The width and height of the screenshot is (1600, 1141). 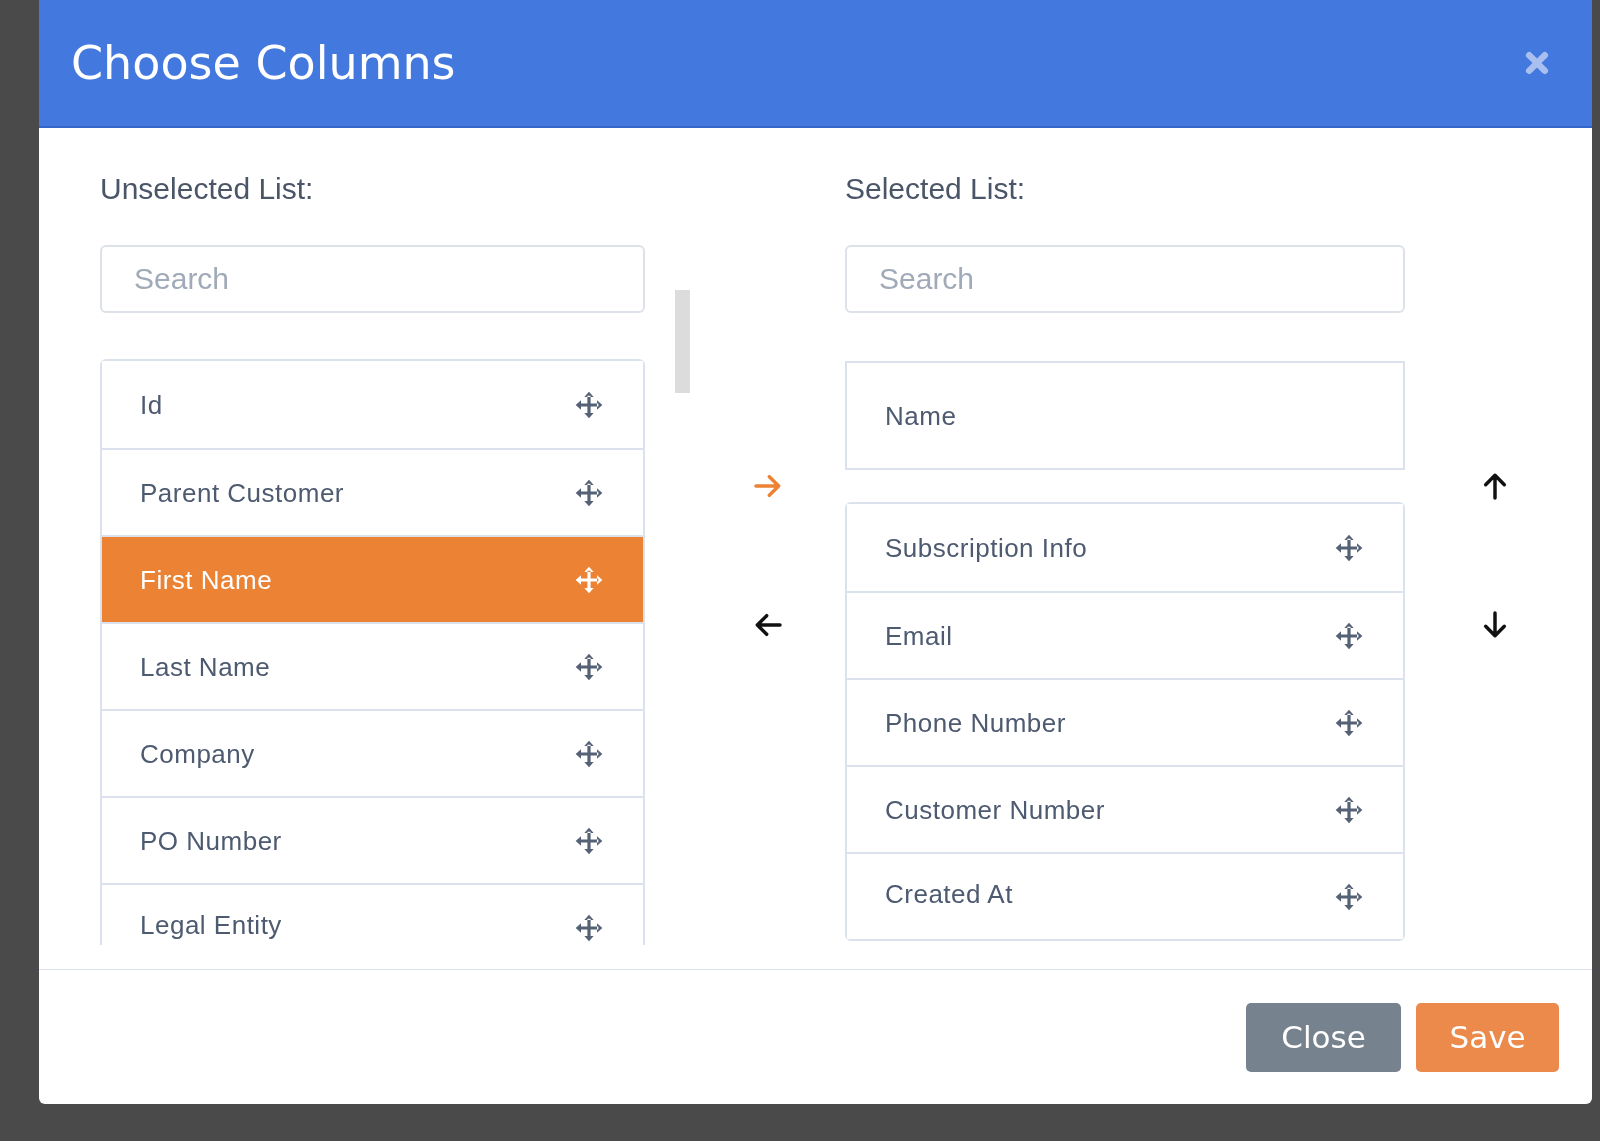 What do you see at coordinates (1323, 1037) in the screenshot?
I see `close-button: Close` at bounding box center [1323, 1037].